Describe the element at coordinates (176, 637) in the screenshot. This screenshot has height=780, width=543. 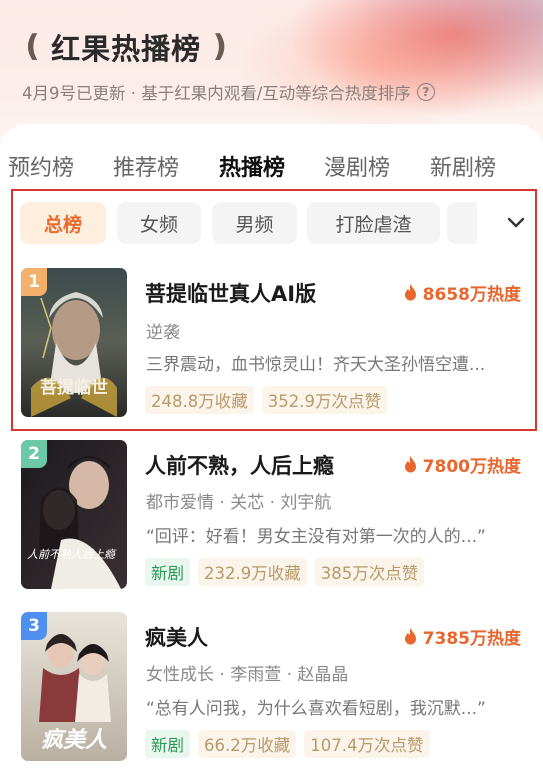
I see `drama-title: 疯美人` at that location.